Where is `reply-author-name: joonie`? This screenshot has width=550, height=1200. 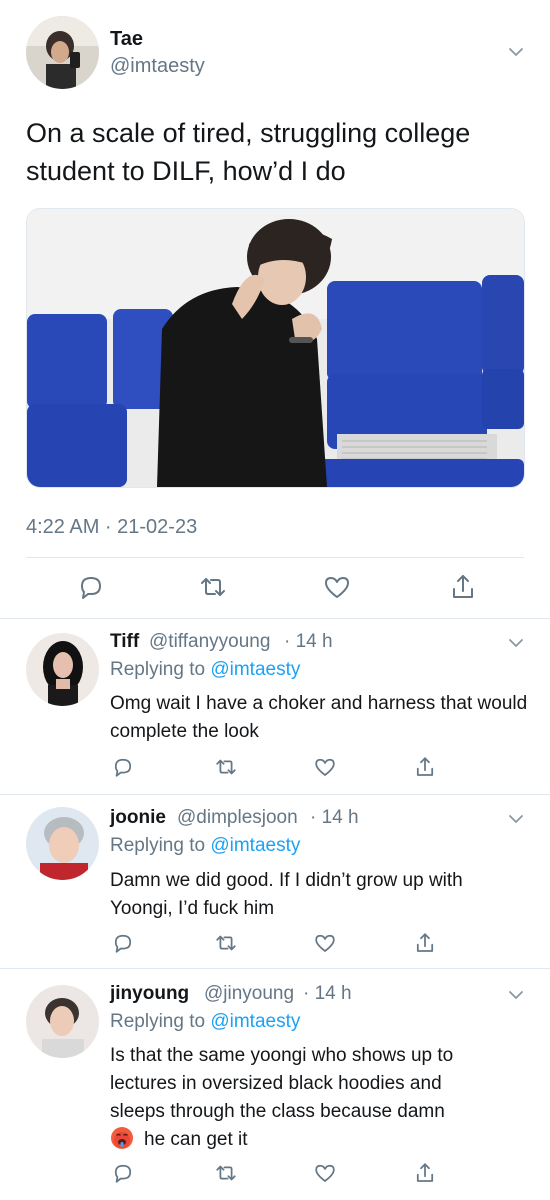
reply-author-name: joonie is located at coordinates (138, 818).